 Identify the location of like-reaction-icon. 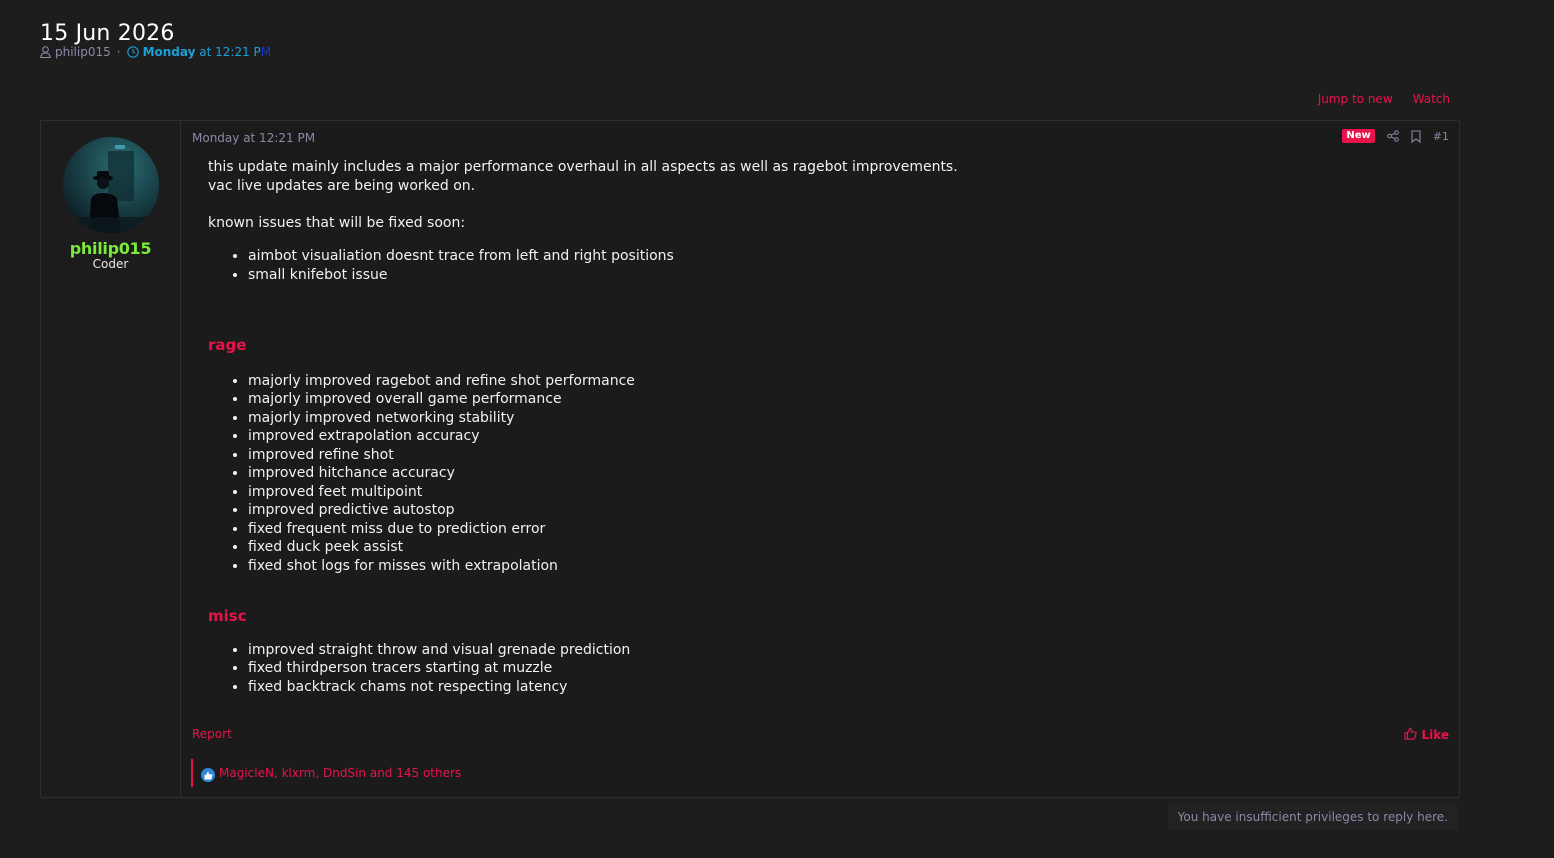
(208, 775).